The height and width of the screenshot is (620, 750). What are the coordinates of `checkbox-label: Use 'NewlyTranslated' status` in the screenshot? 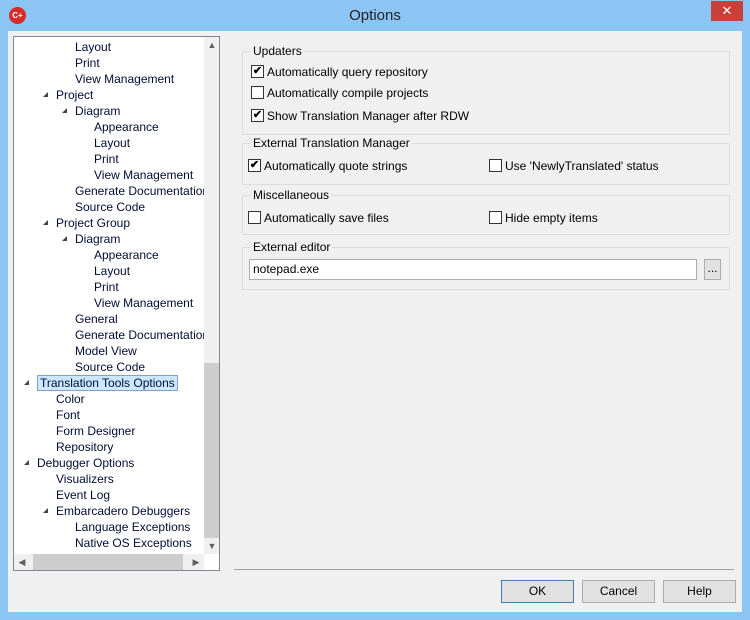 It's located at (582, 166).